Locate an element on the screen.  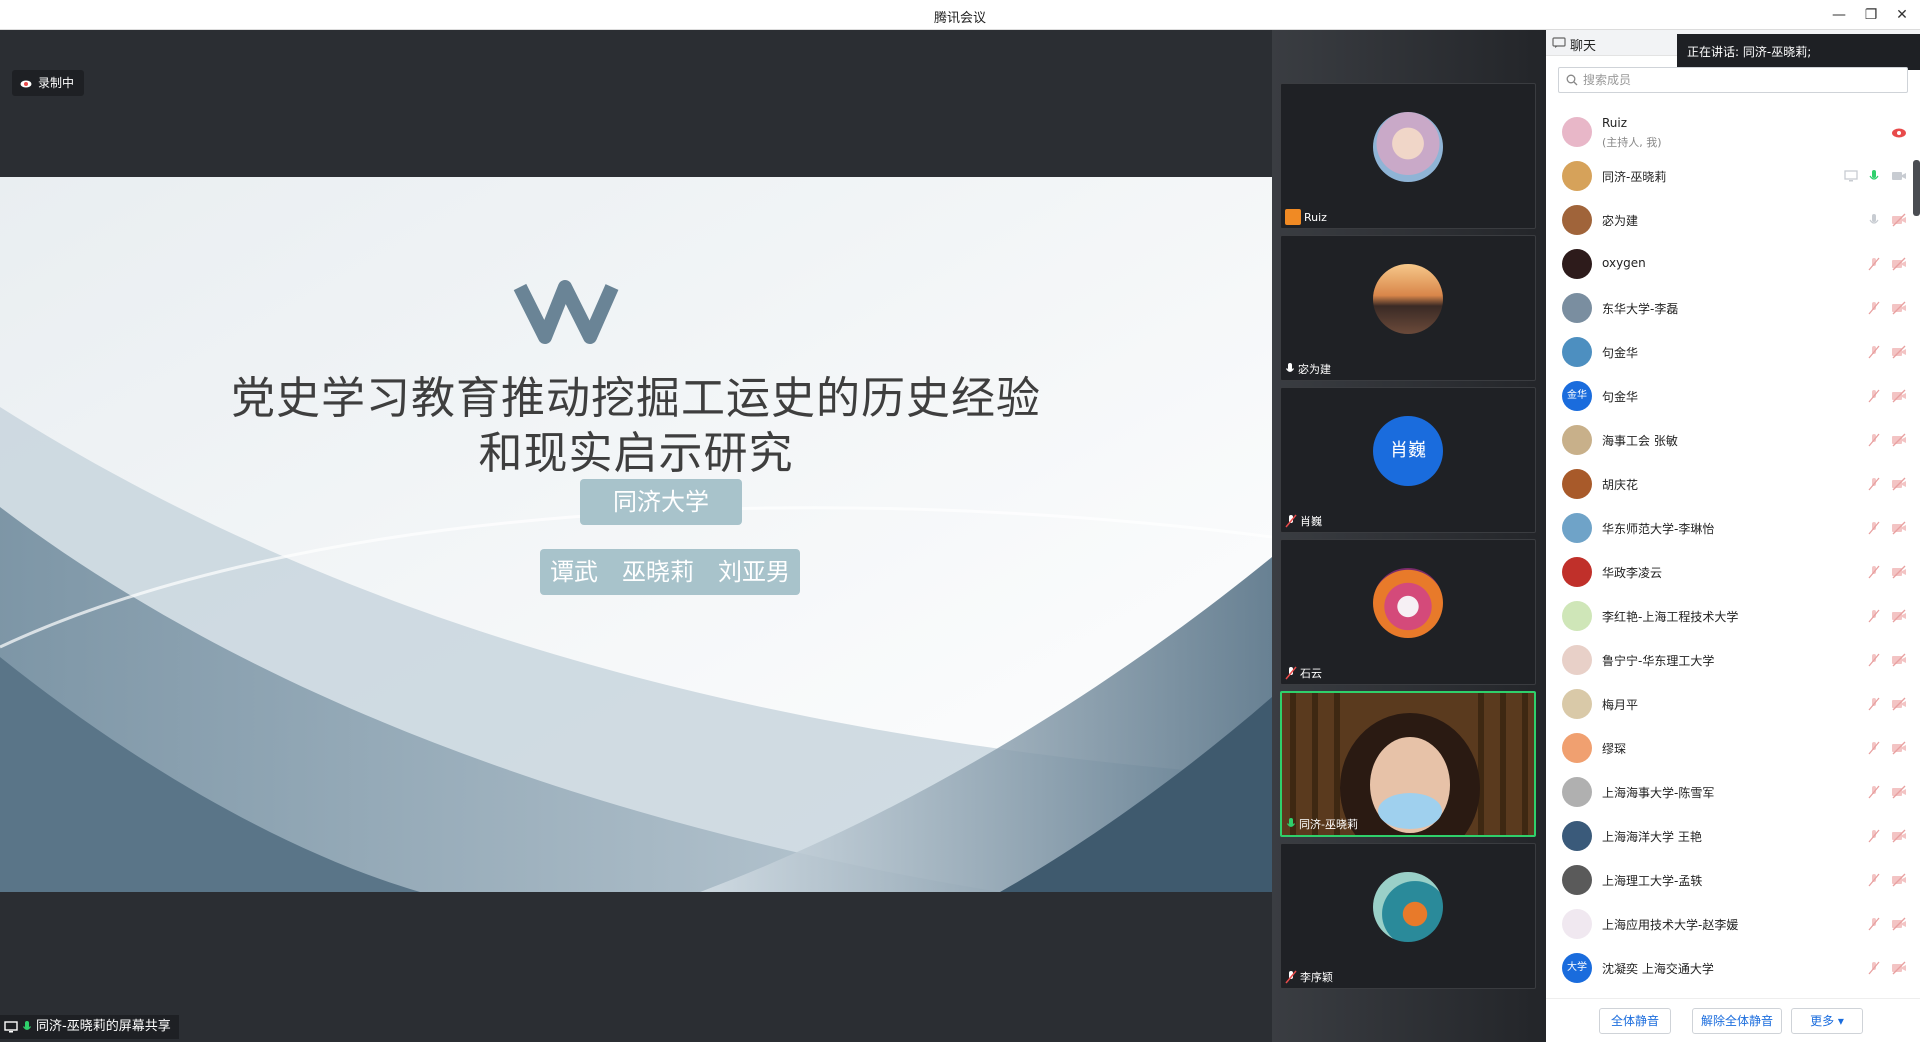
more-button: 更多 ▾ is located at coordinates (1827, 1021).